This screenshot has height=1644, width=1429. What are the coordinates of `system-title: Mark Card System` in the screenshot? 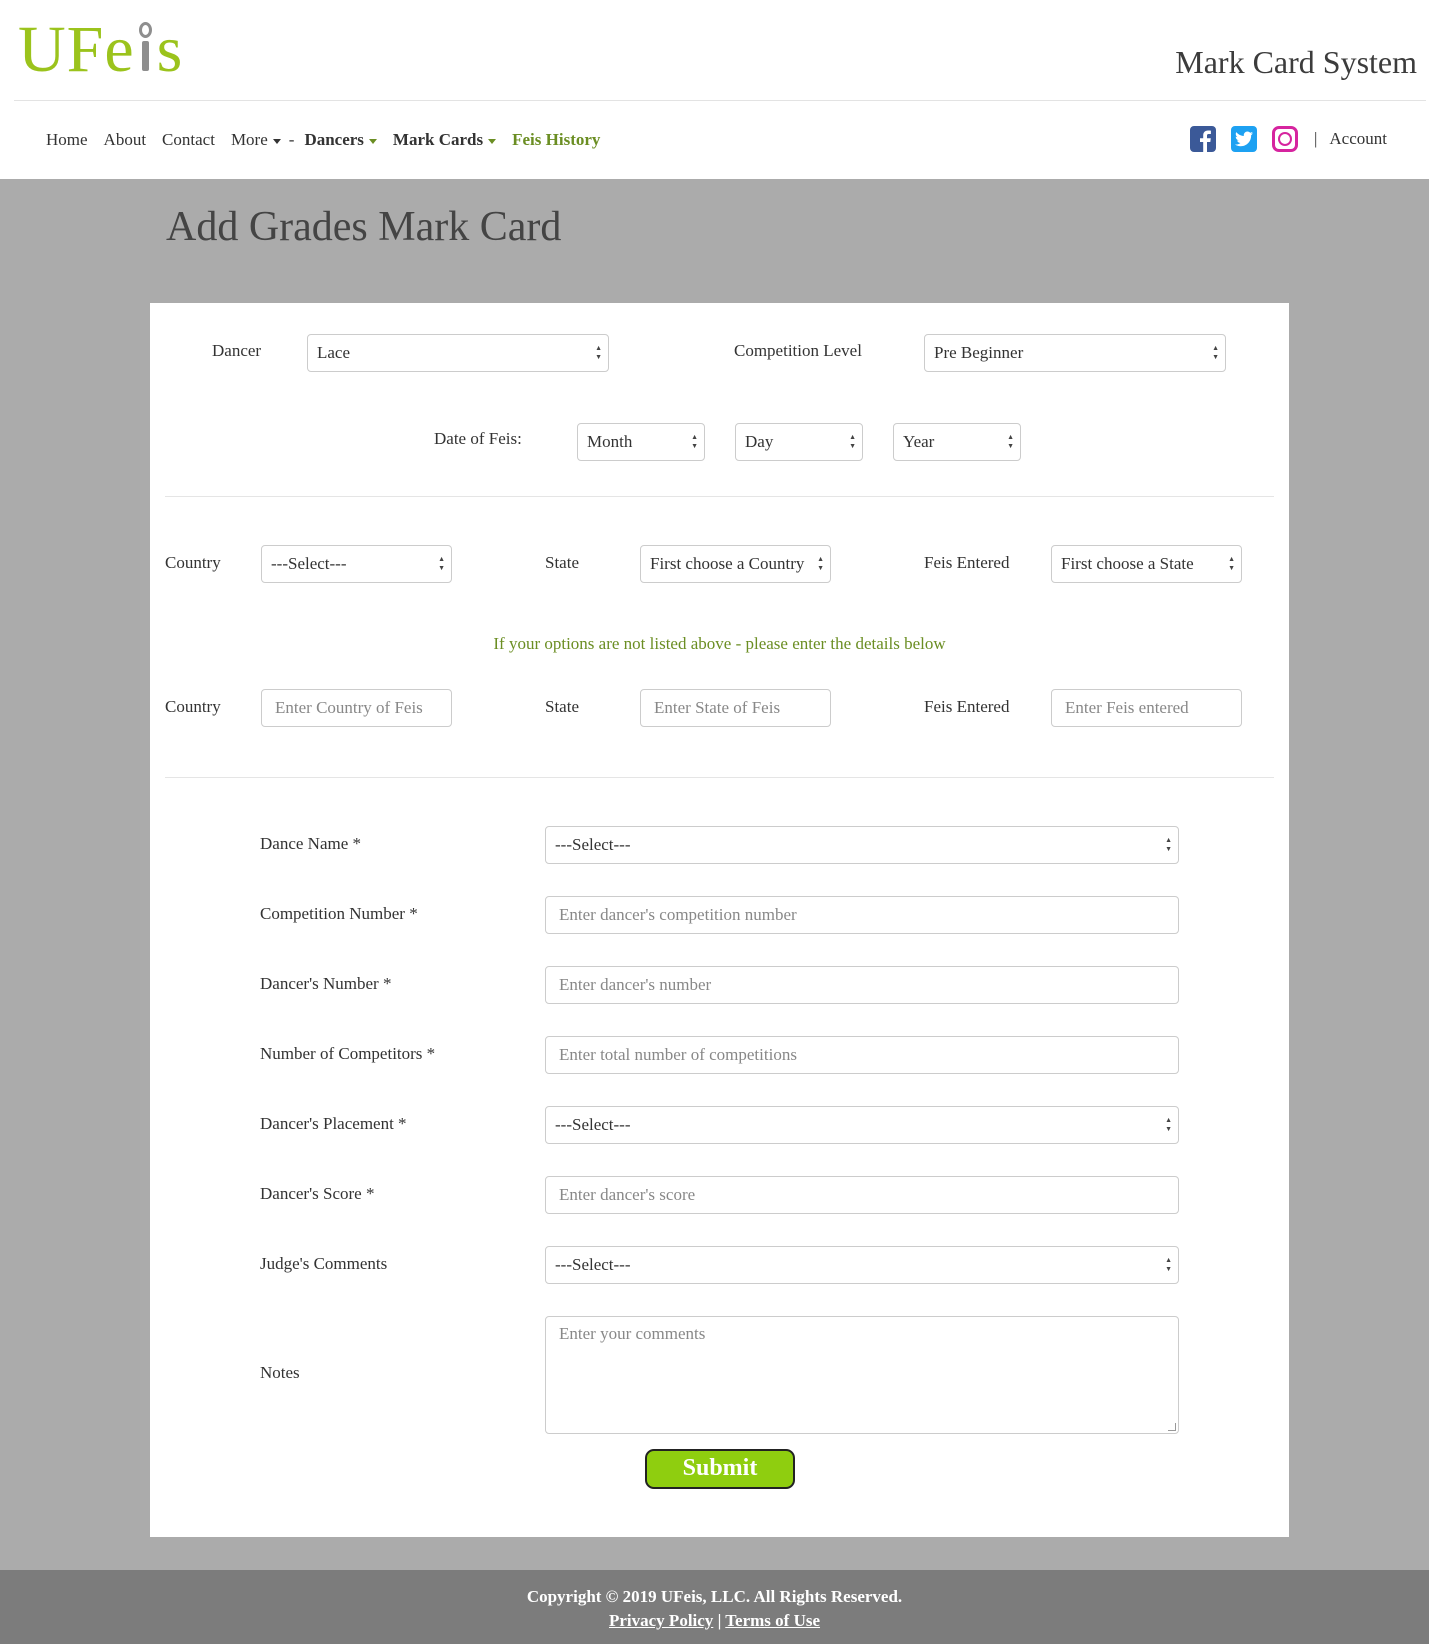 It's located at (1296, 62).